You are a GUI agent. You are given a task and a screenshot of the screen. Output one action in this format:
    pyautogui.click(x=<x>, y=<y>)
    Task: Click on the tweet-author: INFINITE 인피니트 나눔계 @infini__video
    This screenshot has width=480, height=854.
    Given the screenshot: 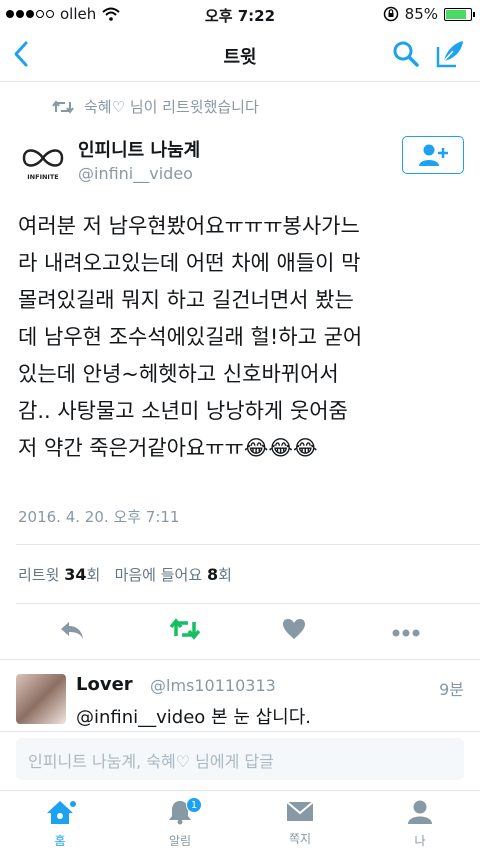 What is the action you would take?
    pyautogui.click(x=240, y=160)
    